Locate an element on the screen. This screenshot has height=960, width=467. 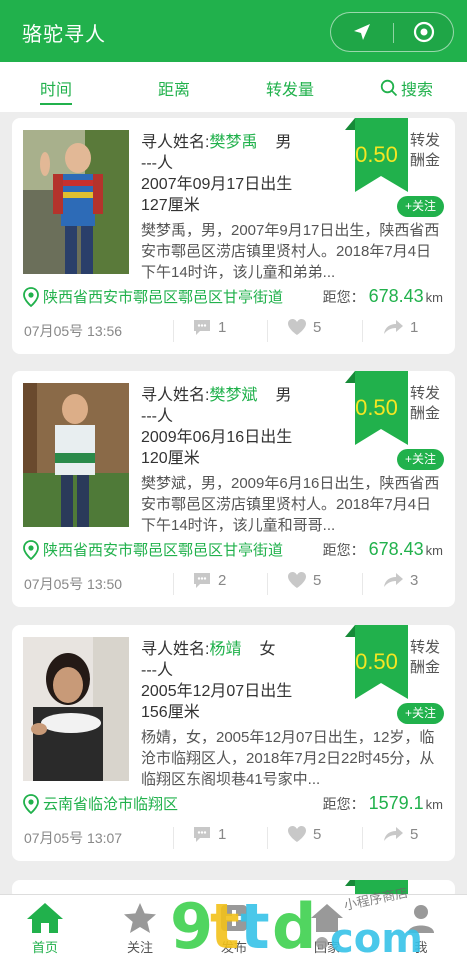
person-gender: 男 is located at coordinates (283, 395).